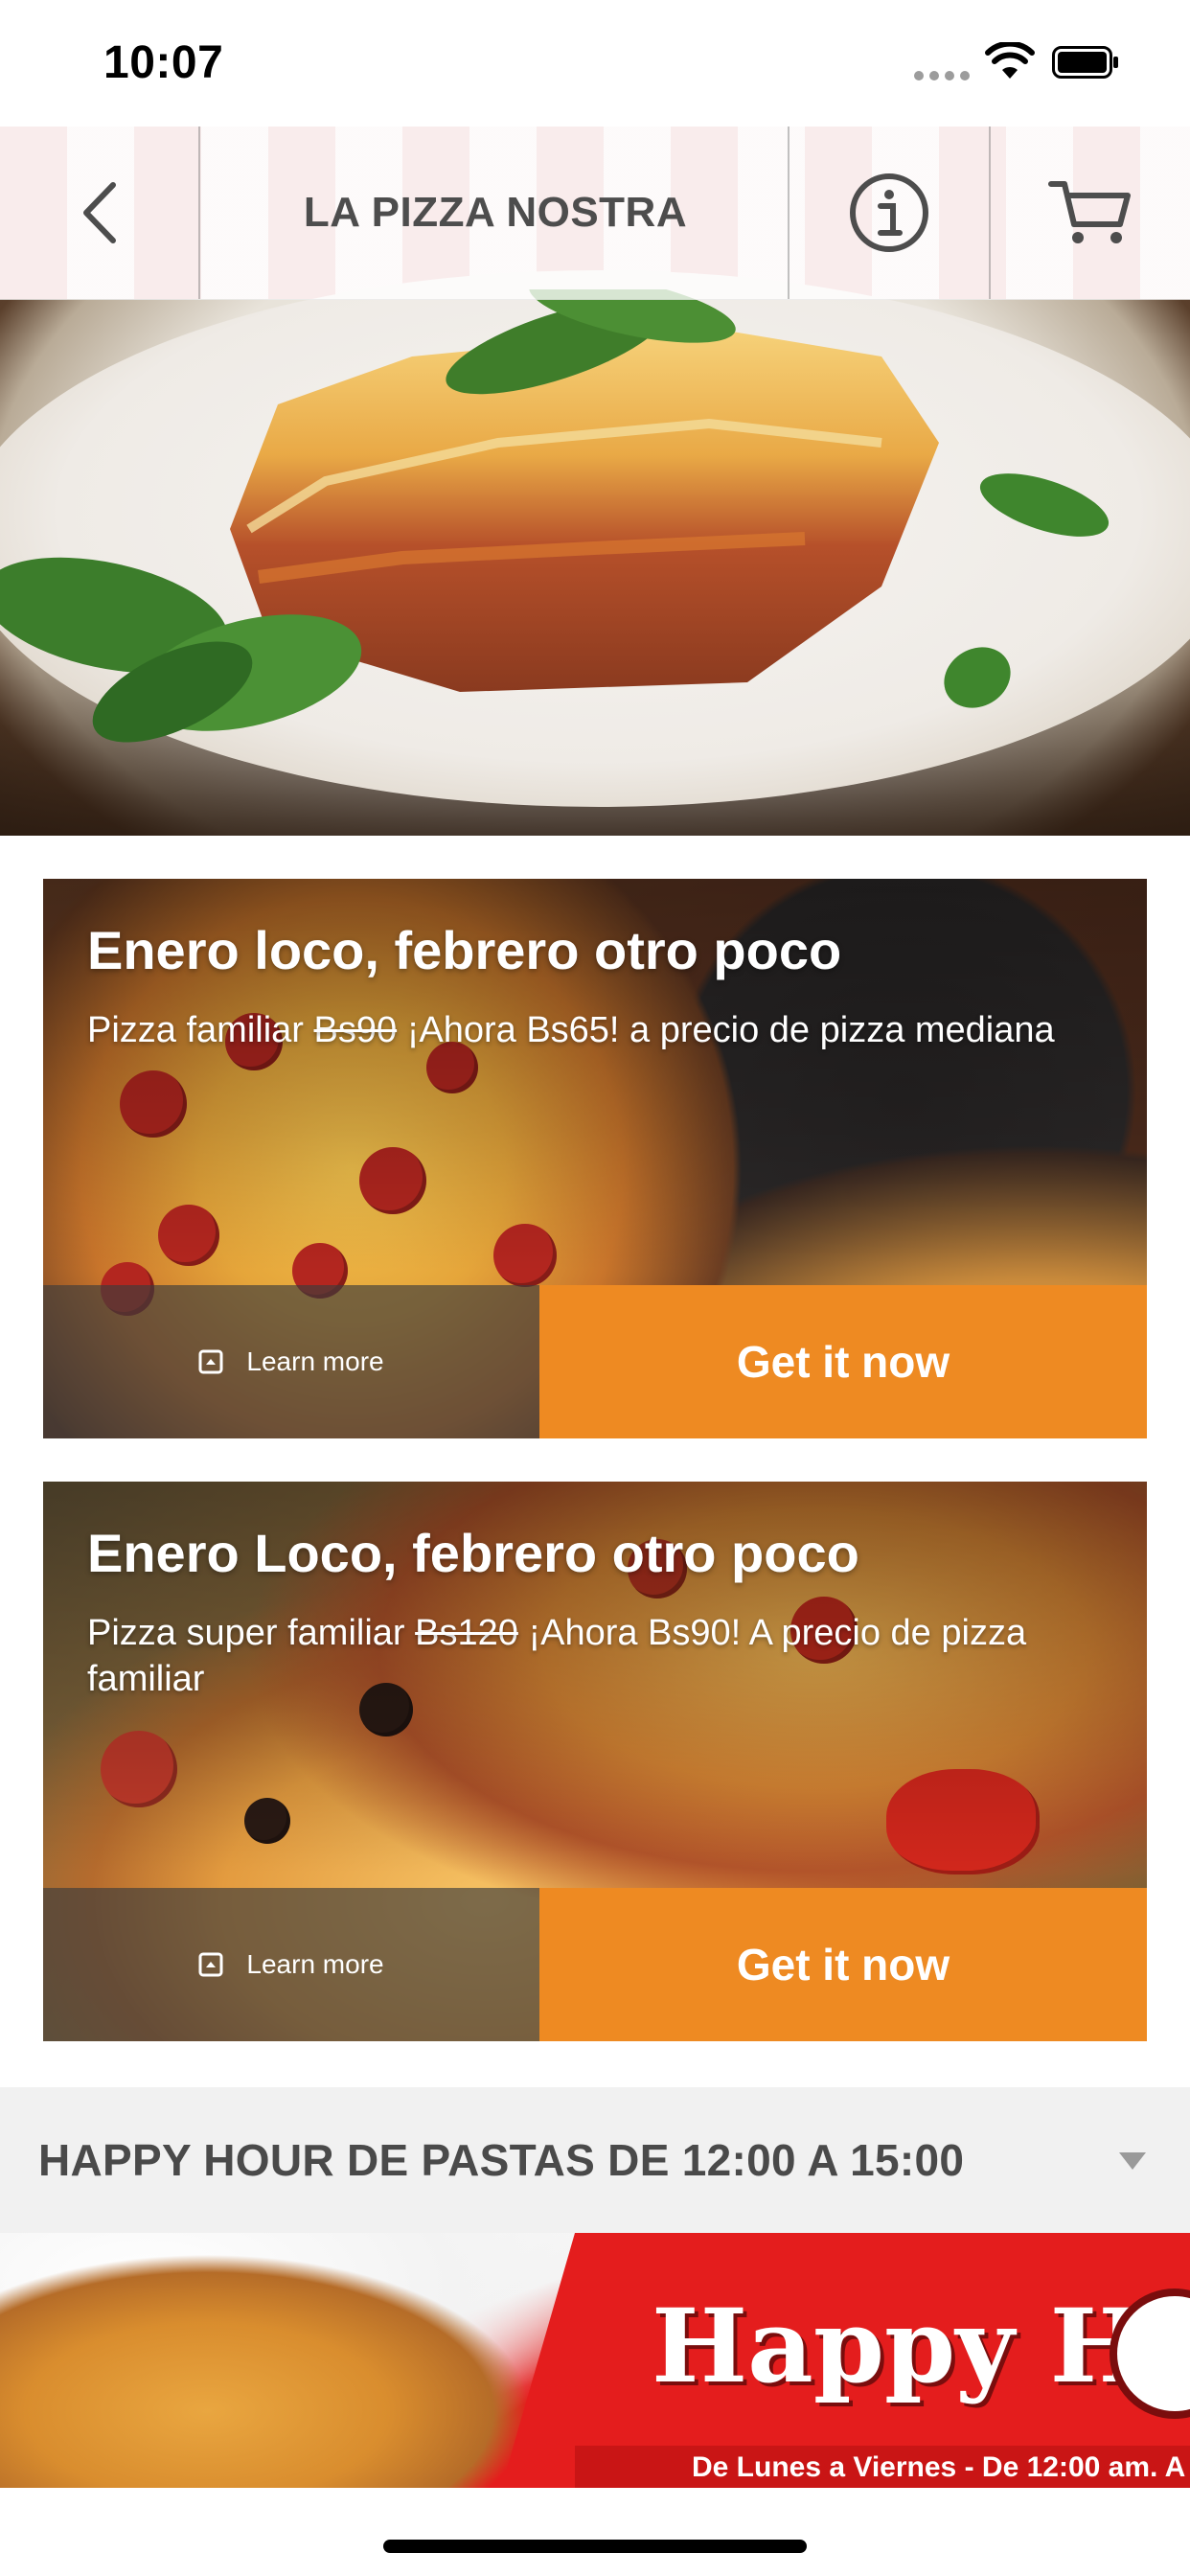 The image size is (1190, 2576). Describe the element at coordinates (942, 76) in the screenshot. I see `cellular-signal-icon` at that location.